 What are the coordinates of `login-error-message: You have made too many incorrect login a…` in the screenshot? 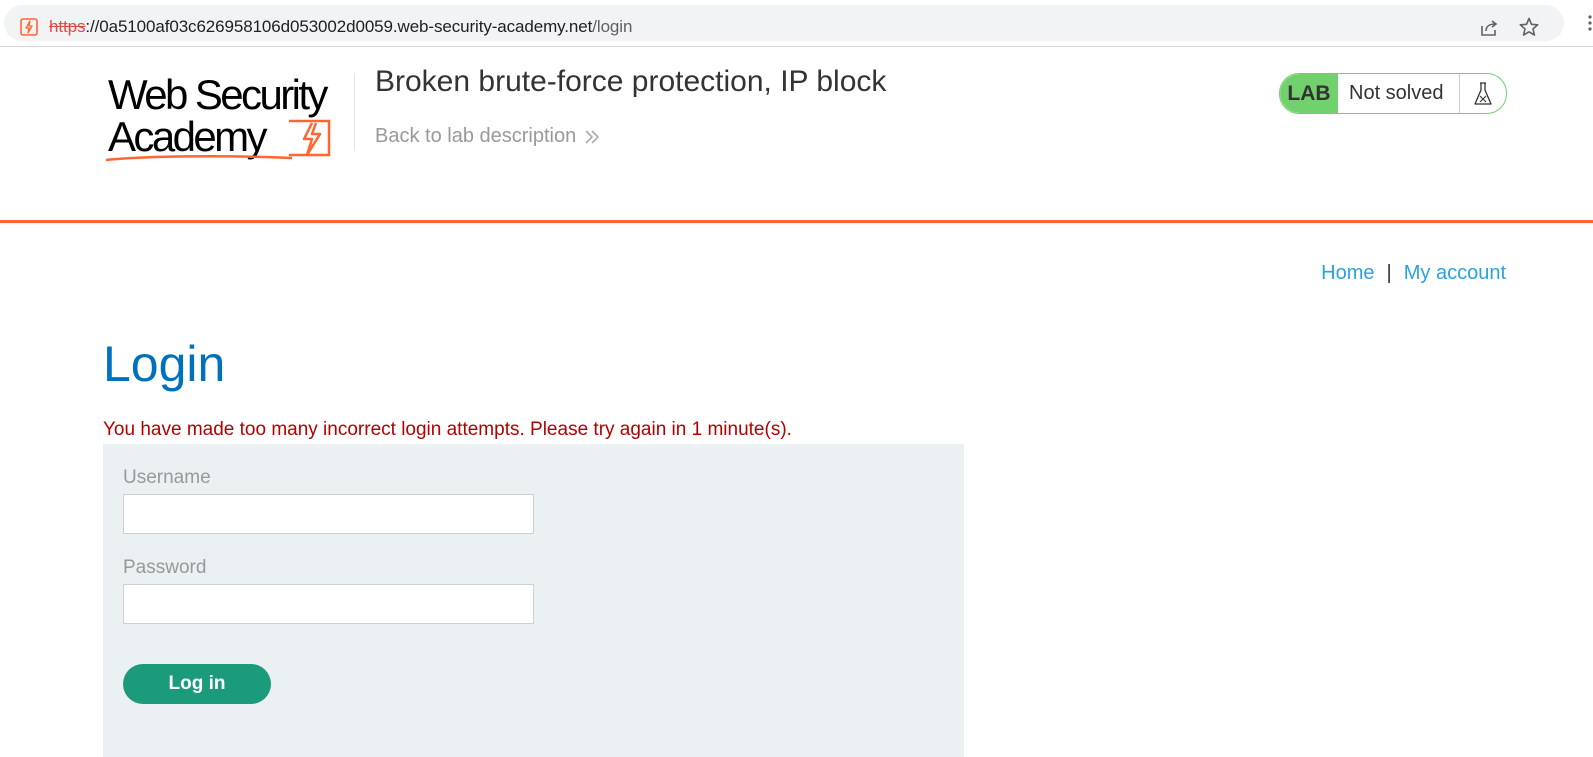 It's located at (447, 429).